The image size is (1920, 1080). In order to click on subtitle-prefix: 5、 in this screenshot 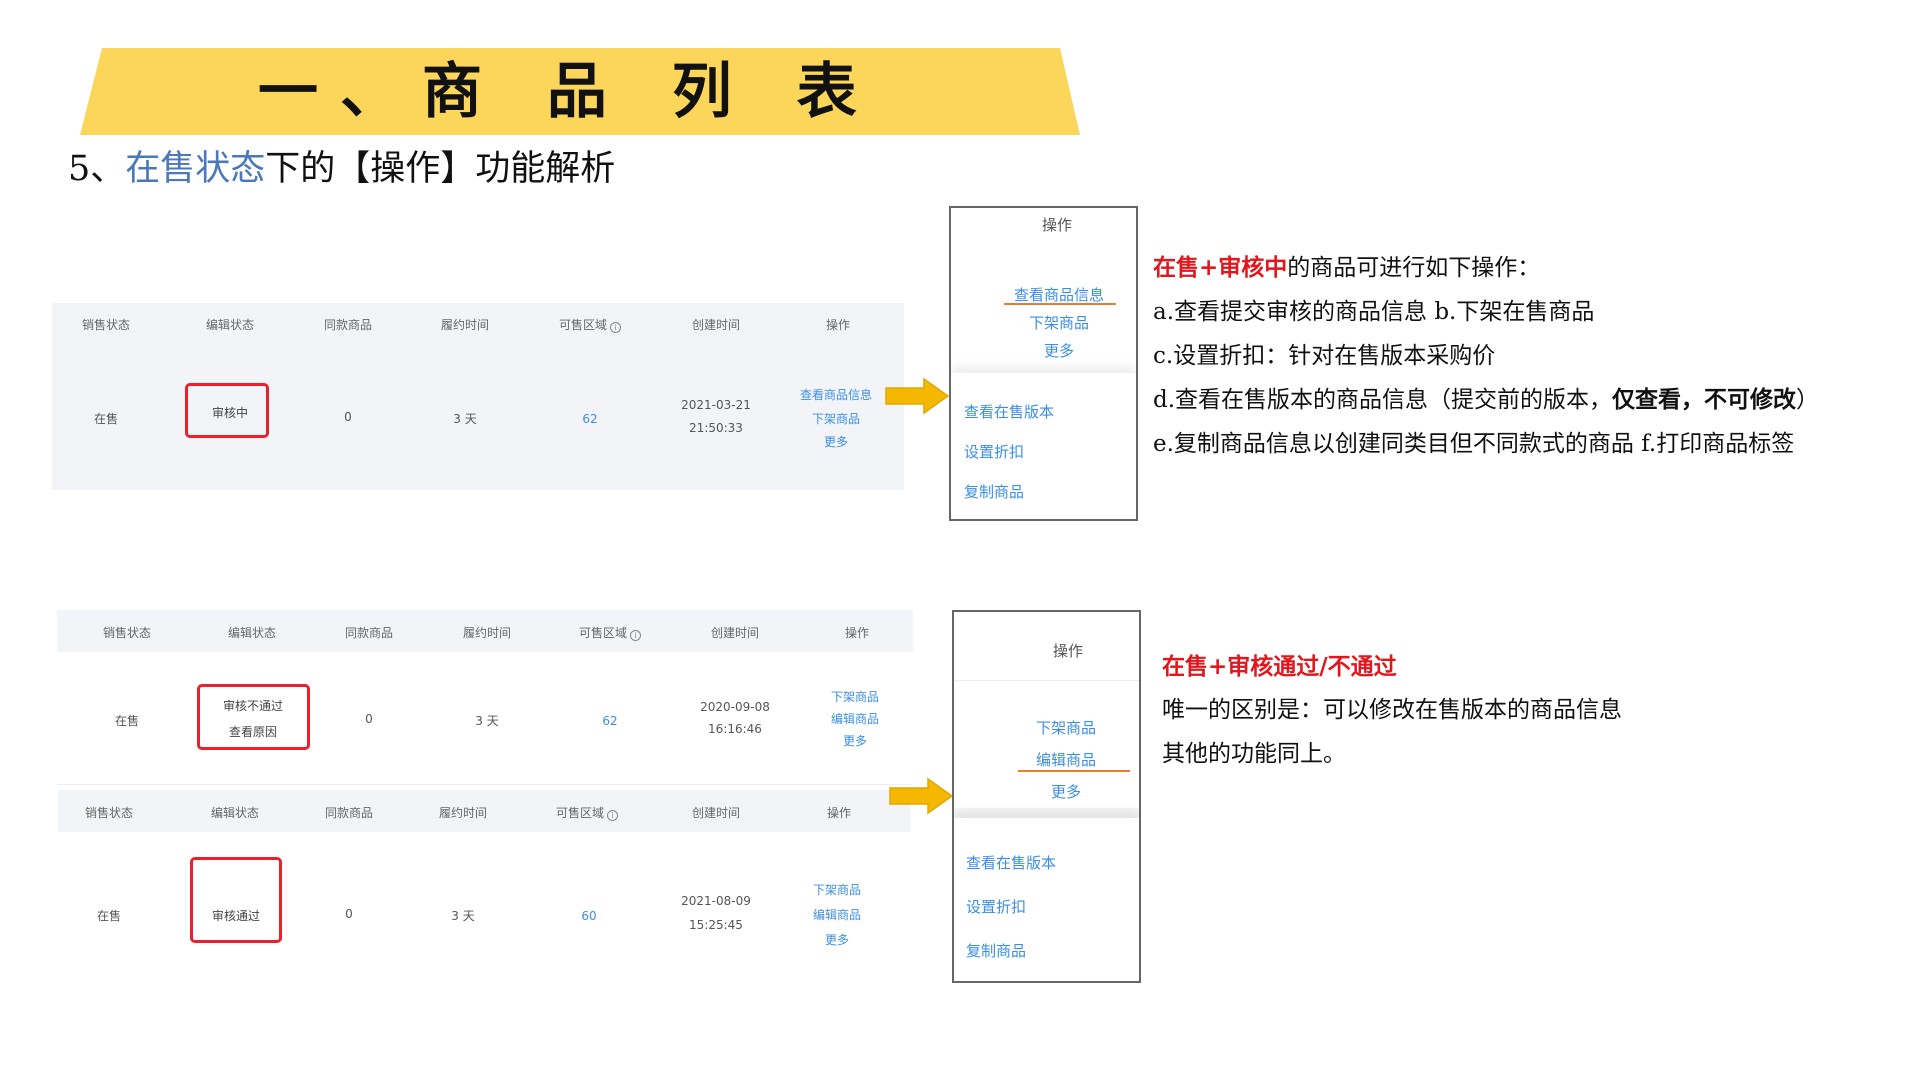, I will do `click(97, 169)`.